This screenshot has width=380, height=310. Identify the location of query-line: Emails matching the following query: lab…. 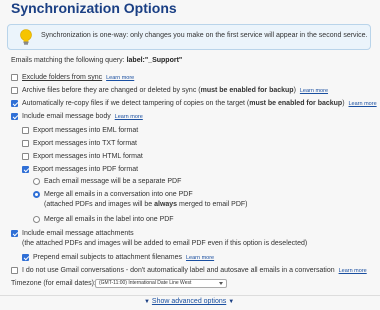
(97, 60).